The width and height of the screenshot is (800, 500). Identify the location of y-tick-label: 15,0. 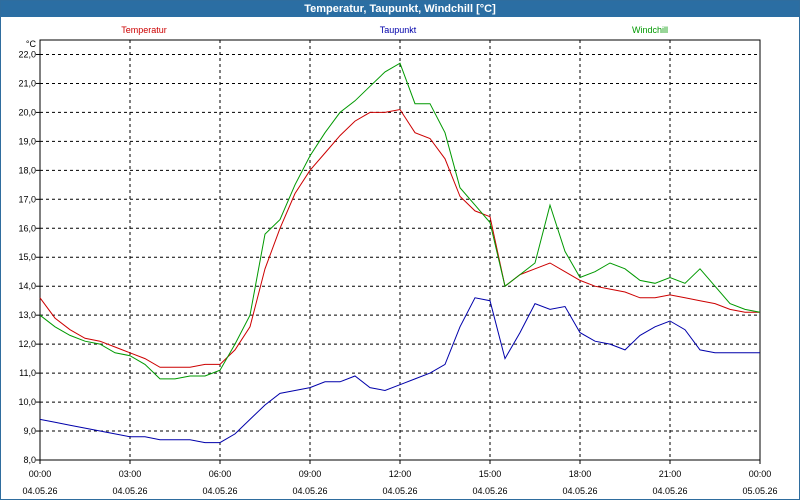
(27, 257).